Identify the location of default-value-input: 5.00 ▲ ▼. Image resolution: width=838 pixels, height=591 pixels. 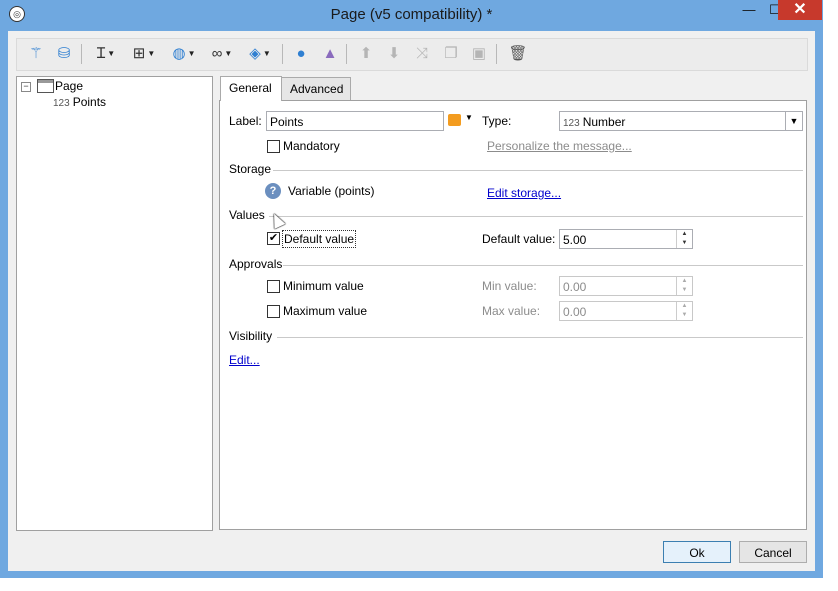
(626, 239).